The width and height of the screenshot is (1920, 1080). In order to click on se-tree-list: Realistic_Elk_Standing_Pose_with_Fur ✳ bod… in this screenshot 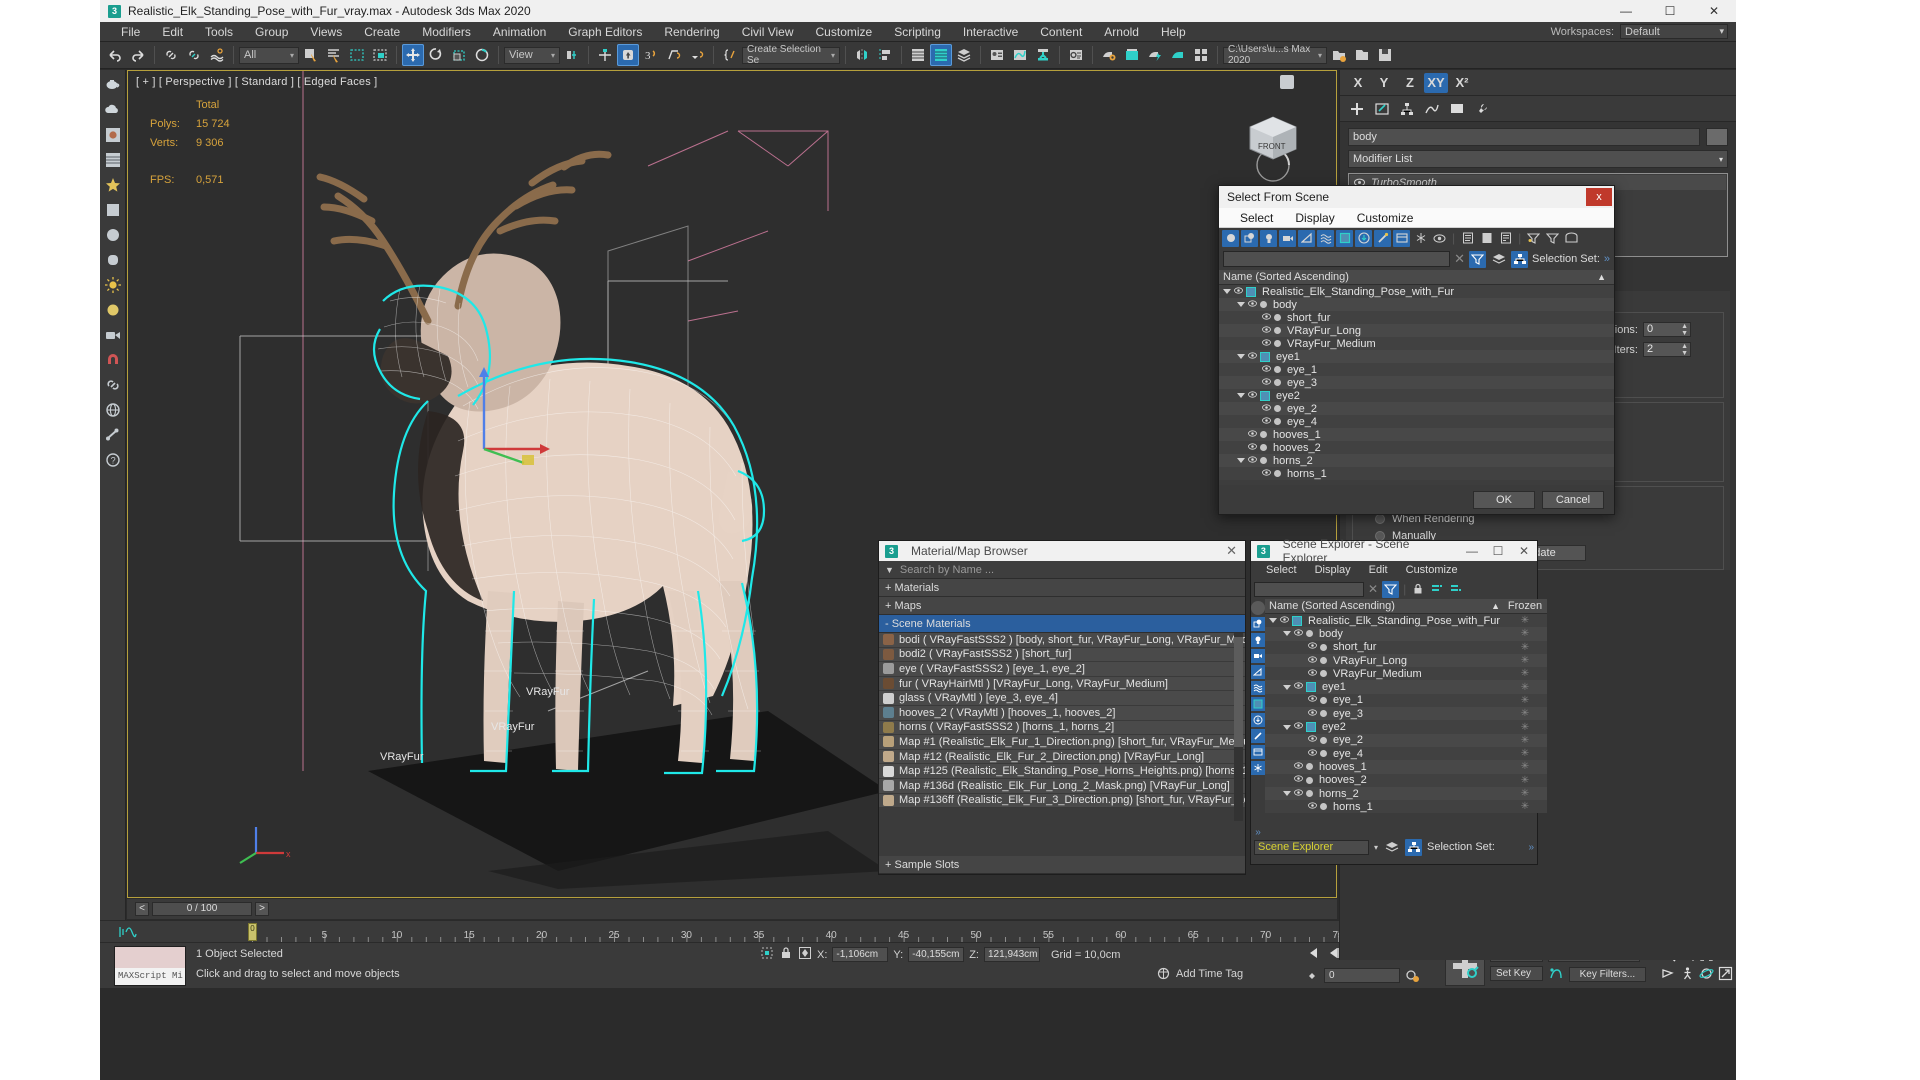, I will do `click(1406, 714)`.